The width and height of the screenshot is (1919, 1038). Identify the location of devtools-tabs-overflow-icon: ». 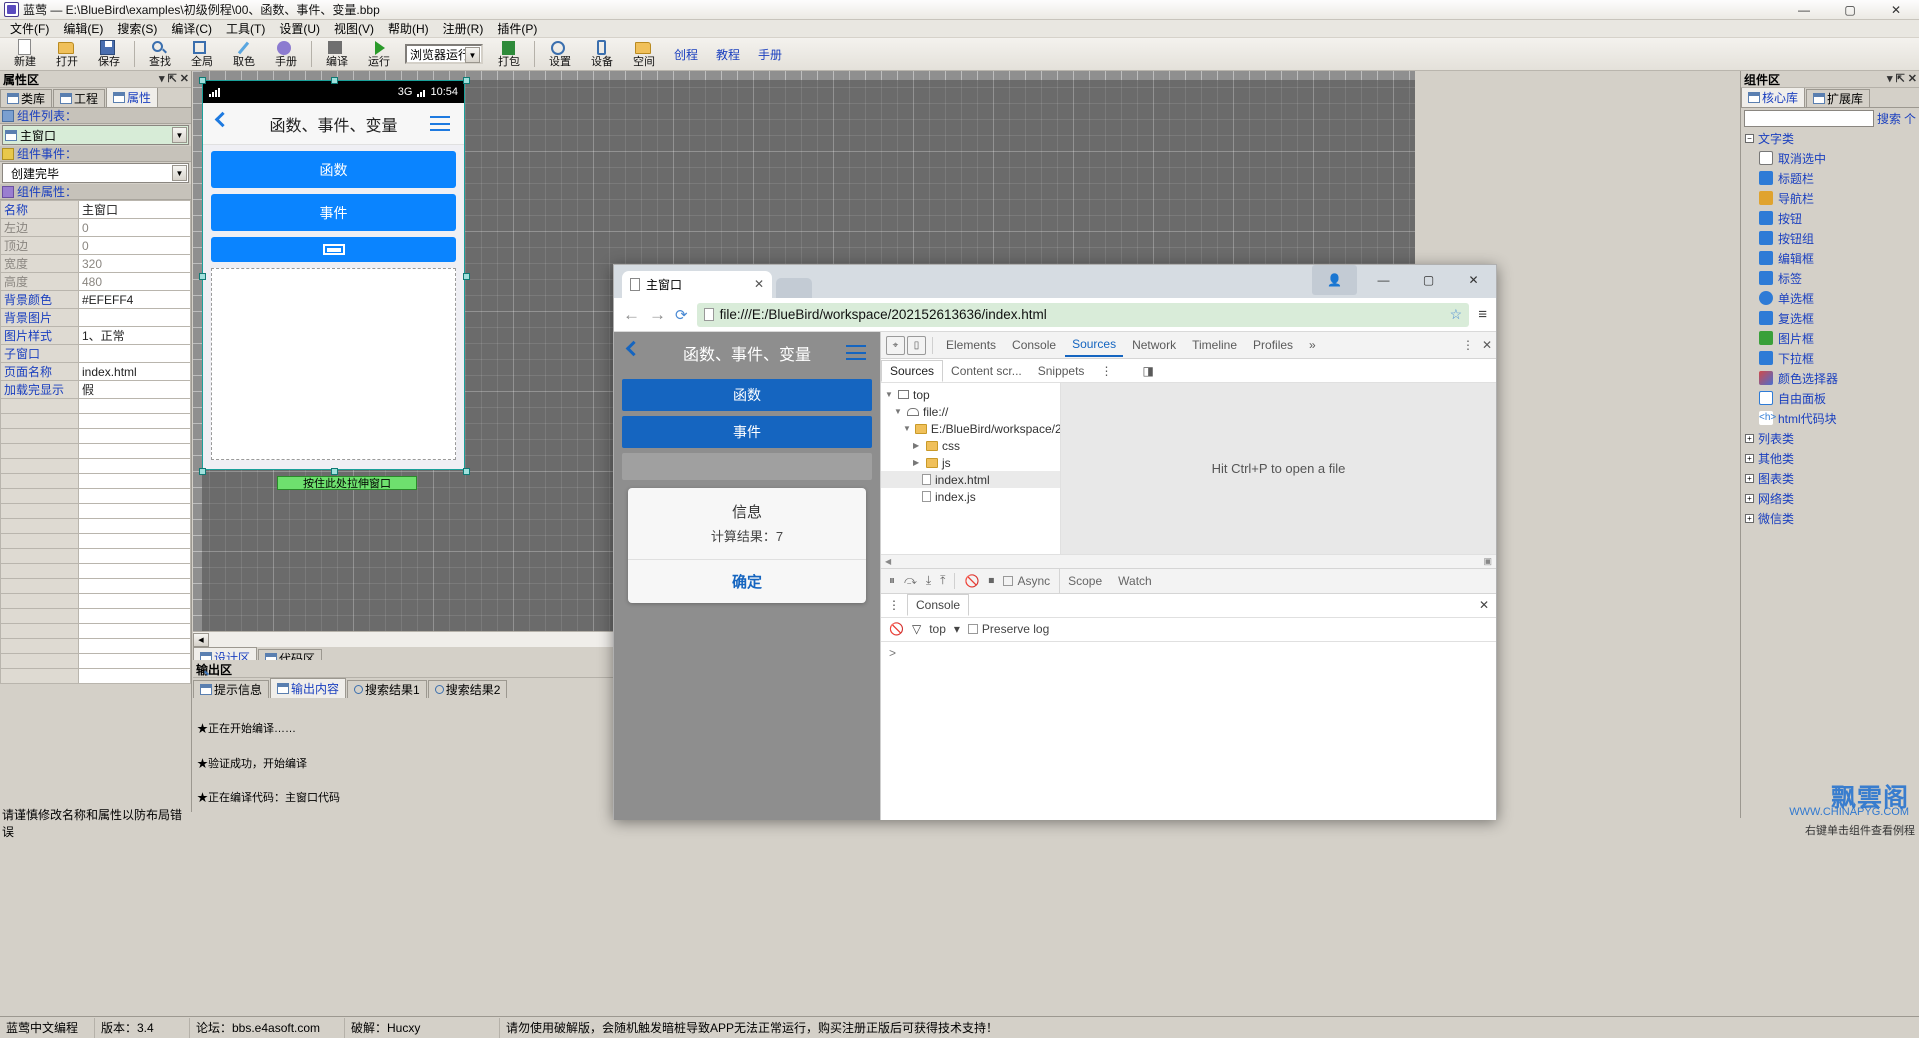
(1312, 345).